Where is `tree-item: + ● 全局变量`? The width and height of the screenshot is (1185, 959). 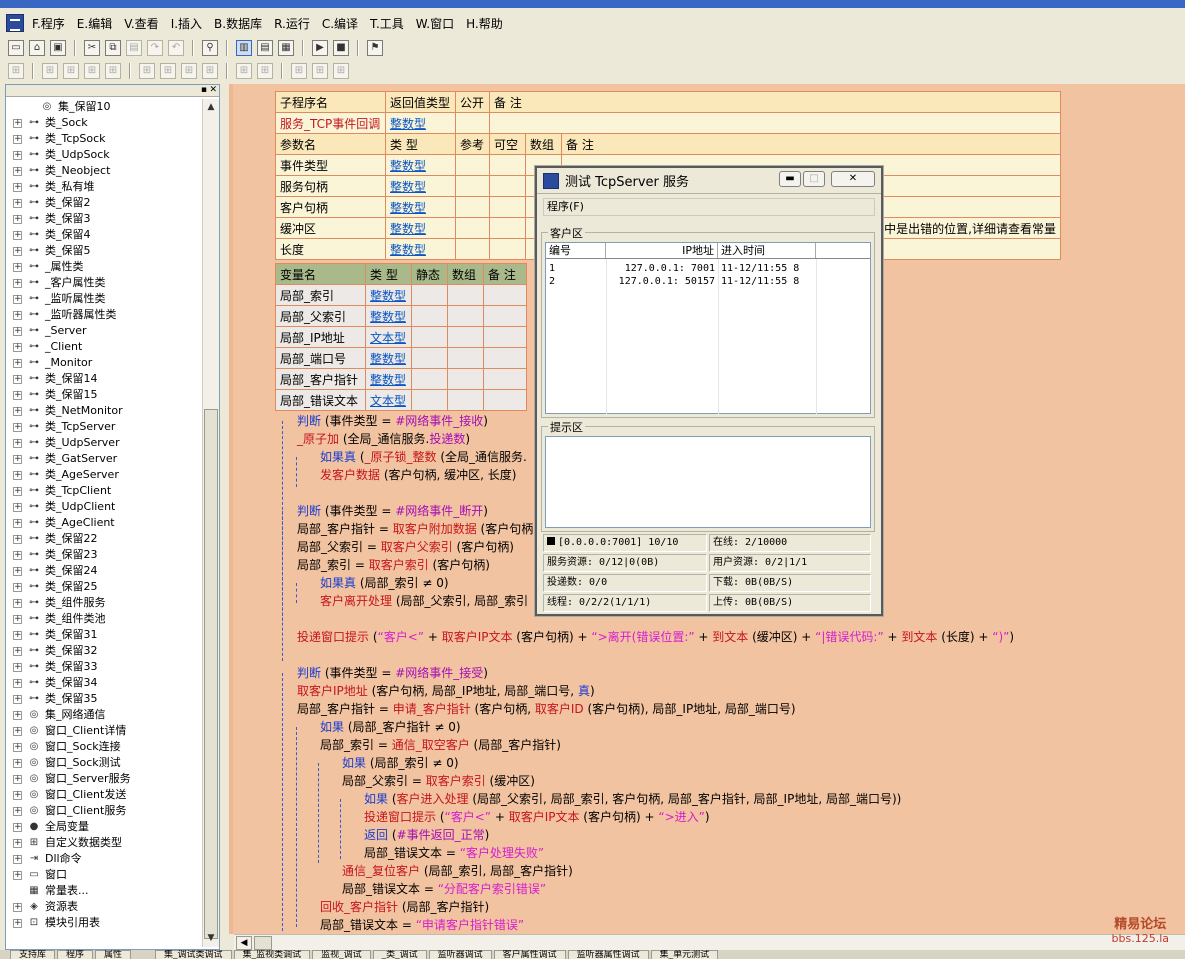
tree-item: + ● 全局变量 is located at coordinates (104, 827).